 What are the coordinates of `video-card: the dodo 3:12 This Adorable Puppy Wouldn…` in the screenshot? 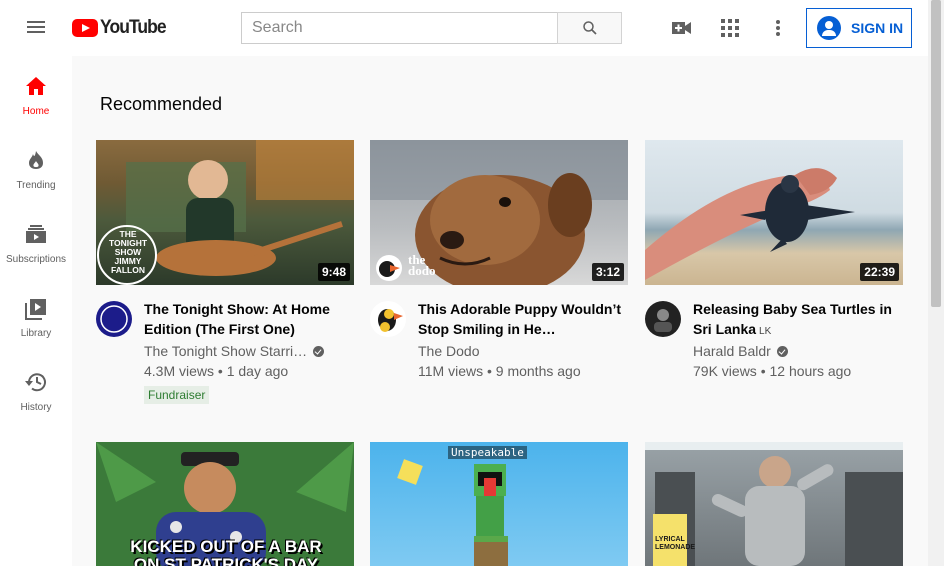 It's located at (499, 272).